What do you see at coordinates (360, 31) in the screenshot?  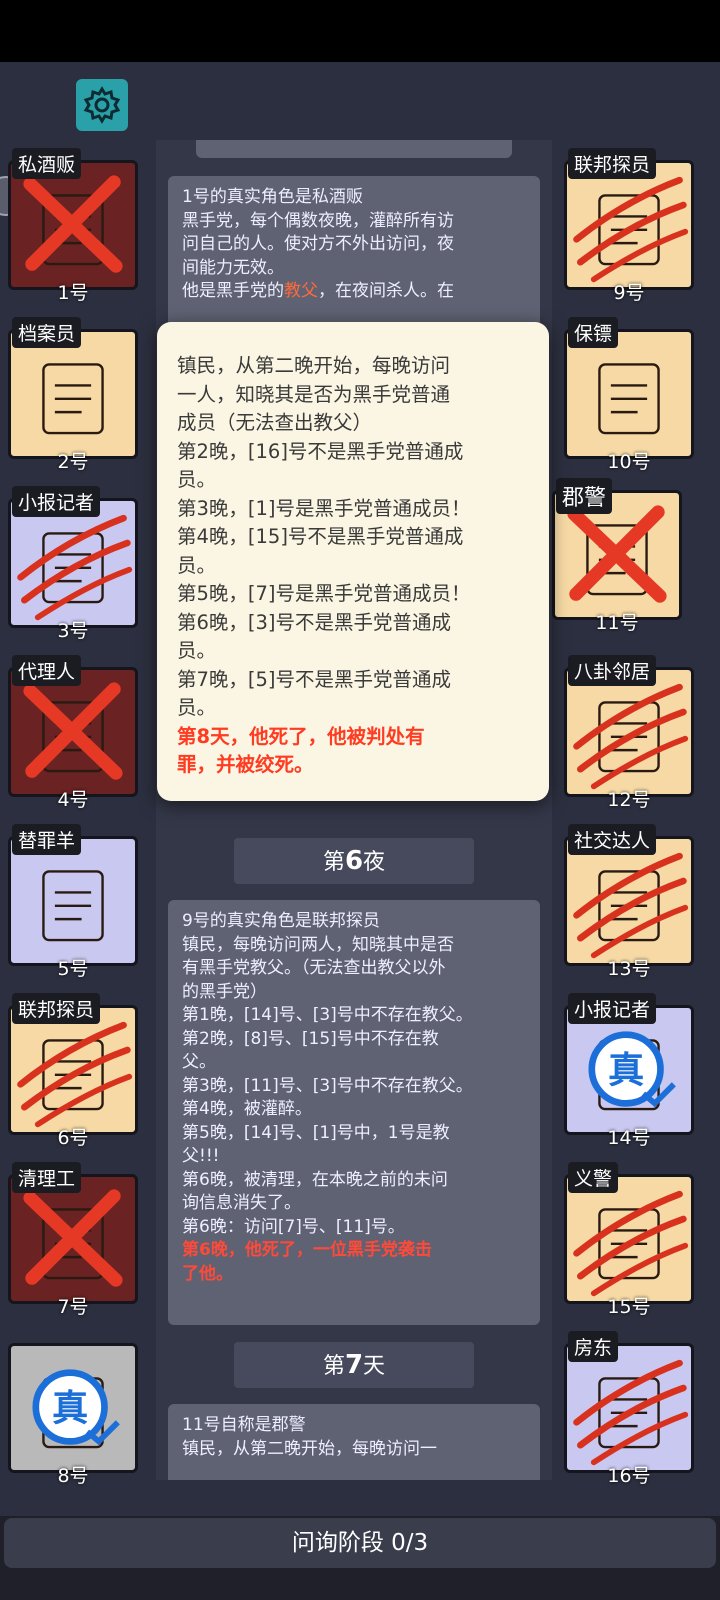 I see `status-bar` at bounding box center [360, 31].